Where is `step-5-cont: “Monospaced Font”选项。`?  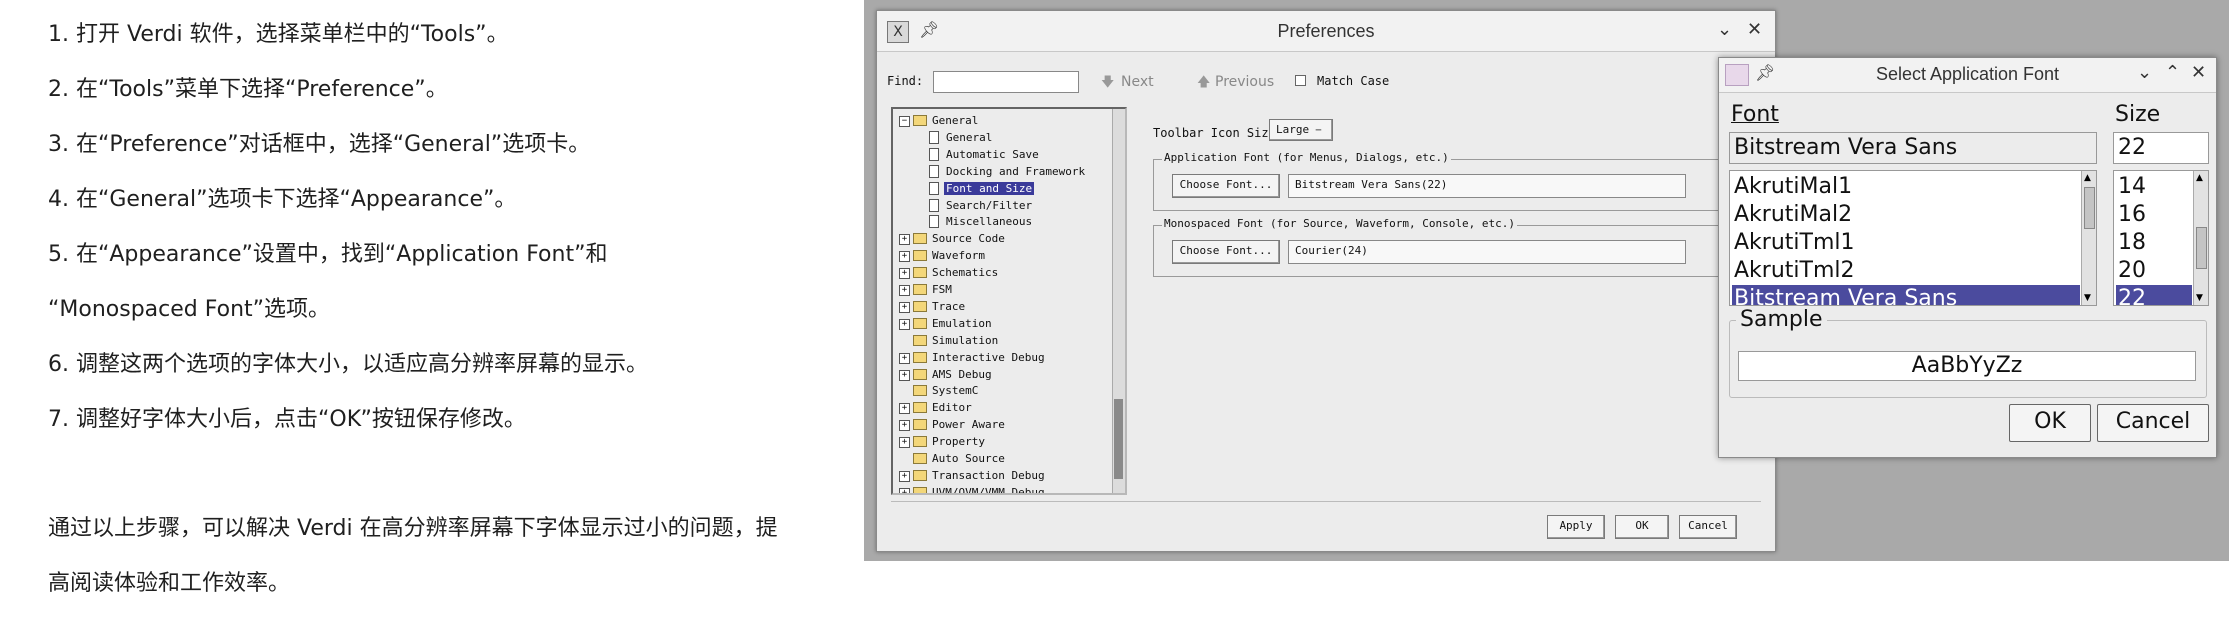 step-5-cont: “Monospaced Font”选项。 is located at coordinates (189, 309).